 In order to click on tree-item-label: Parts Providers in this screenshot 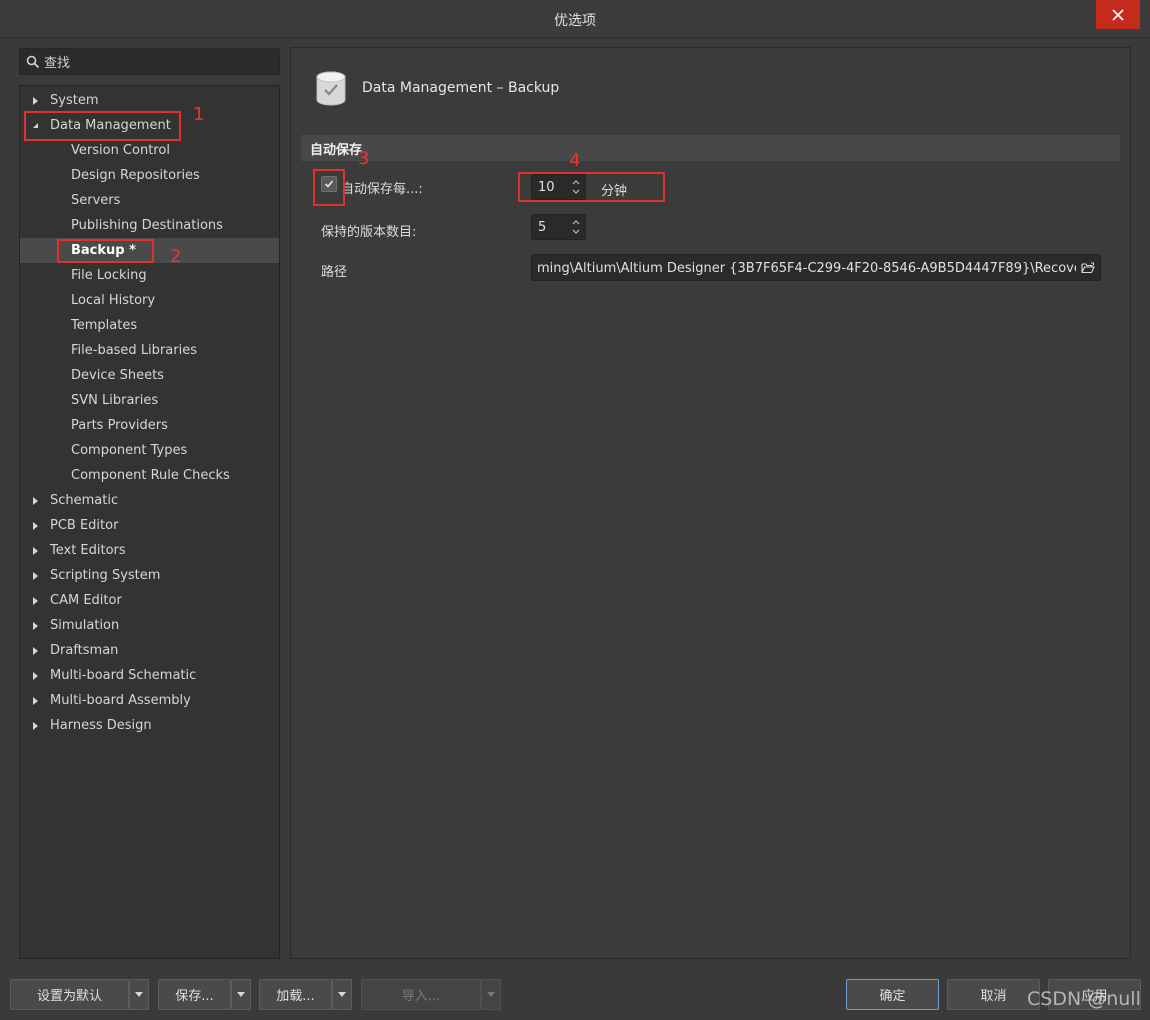, I will do `click(119, 425)`.